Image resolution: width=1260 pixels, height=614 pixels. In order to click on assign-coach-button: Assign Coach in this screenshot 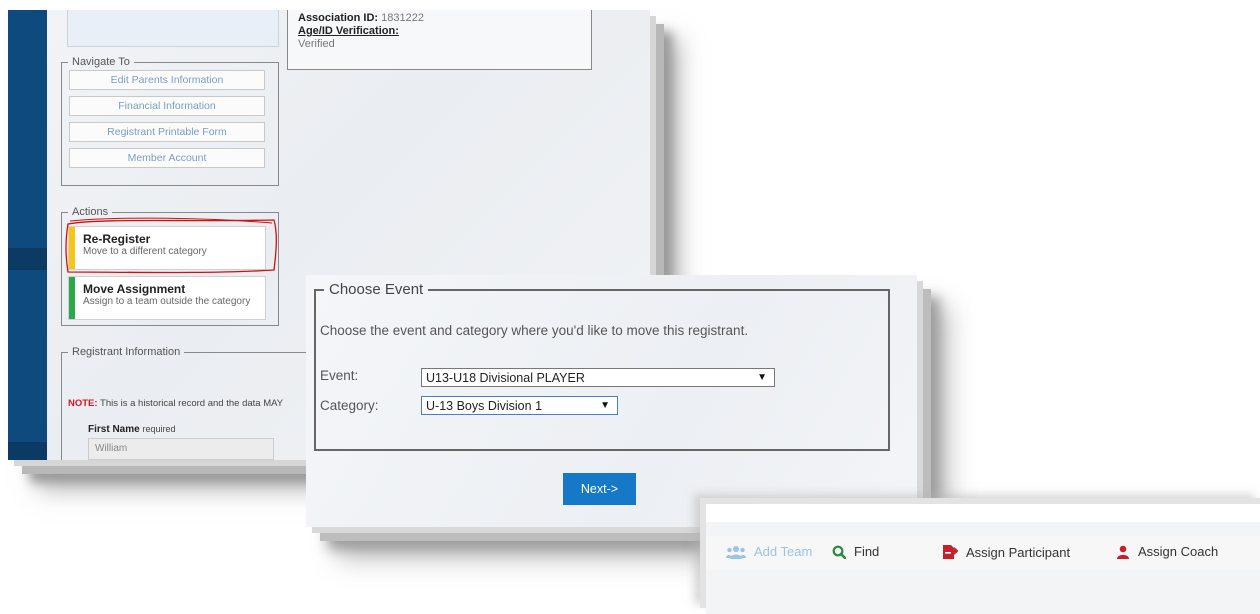, I will do `click(1167, 551)`.